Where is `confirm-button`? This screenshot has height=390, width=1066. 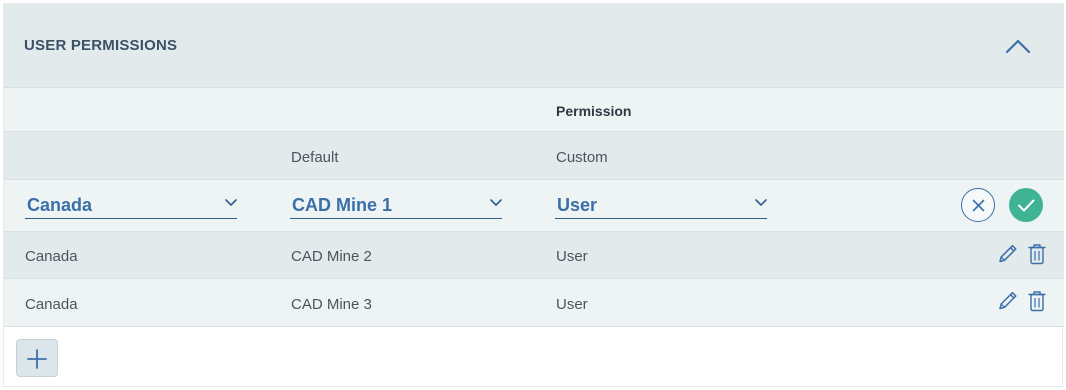
confirm-button is located at coordinates (1026, 205).